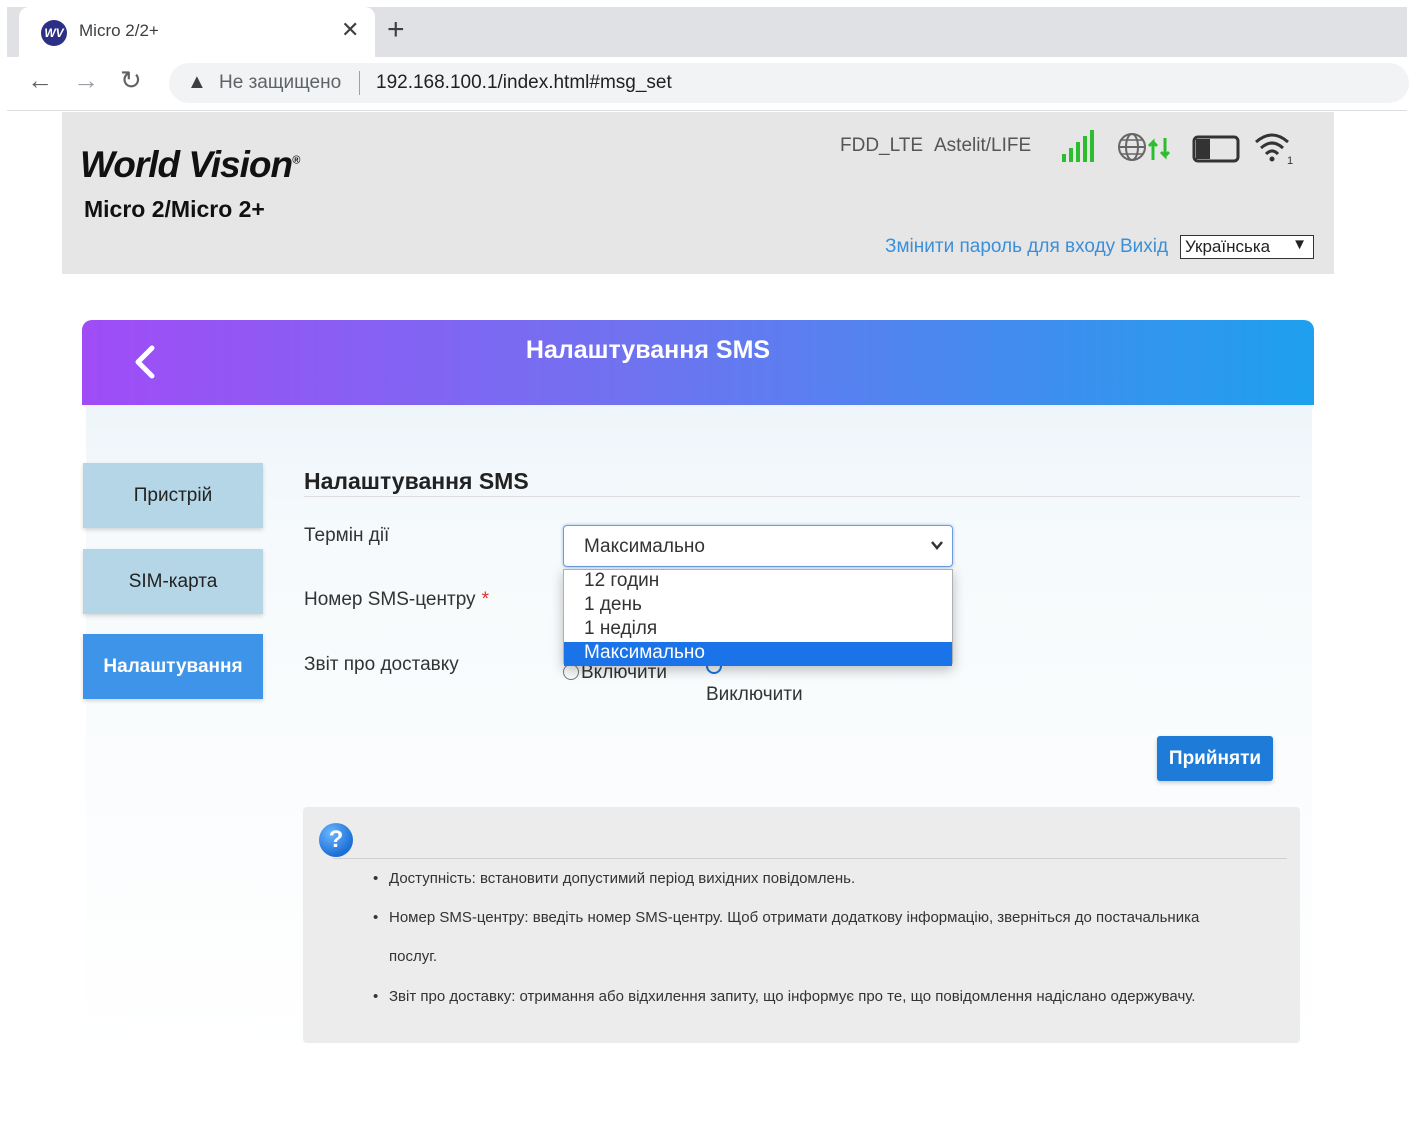 The height and width of the screenshot is (1133, 1412). Describe the element at coordinates (758, 606) in the screenshot. I see `validity-option-1d: 1 день` at that location.